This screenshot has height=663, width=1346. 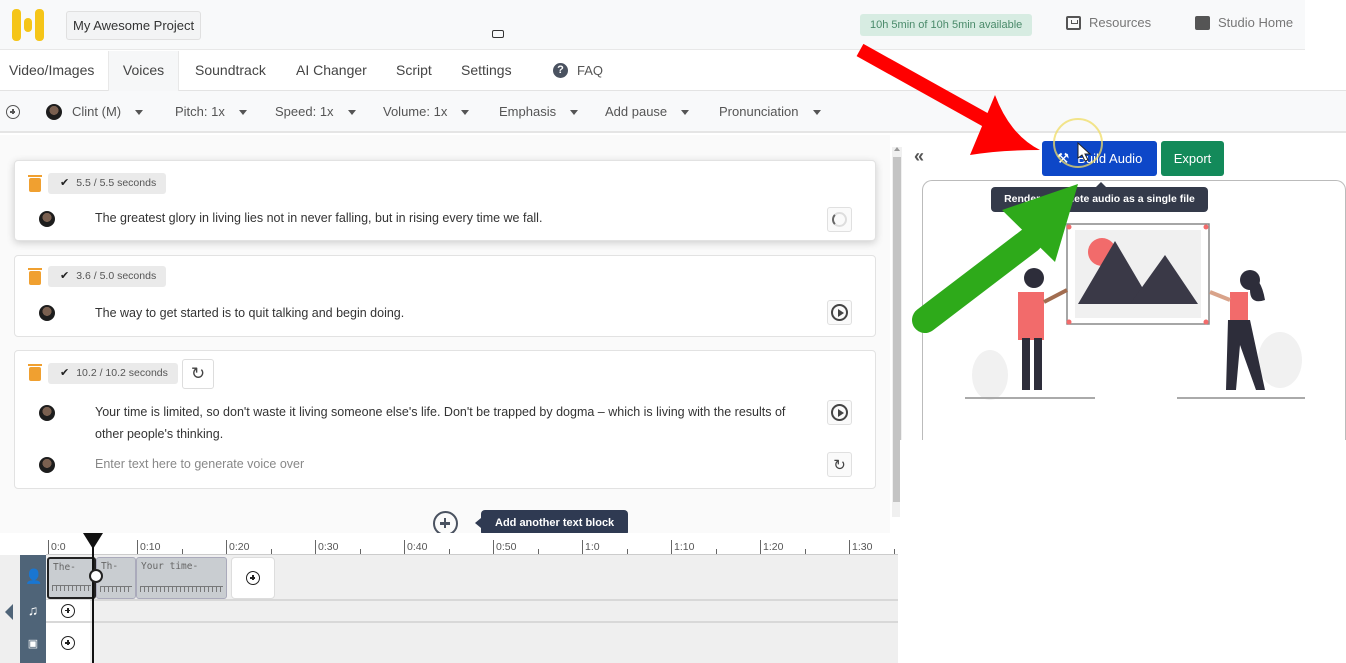 I want to click on emphasis-label: Emphasis, so click(x=528, y=111).